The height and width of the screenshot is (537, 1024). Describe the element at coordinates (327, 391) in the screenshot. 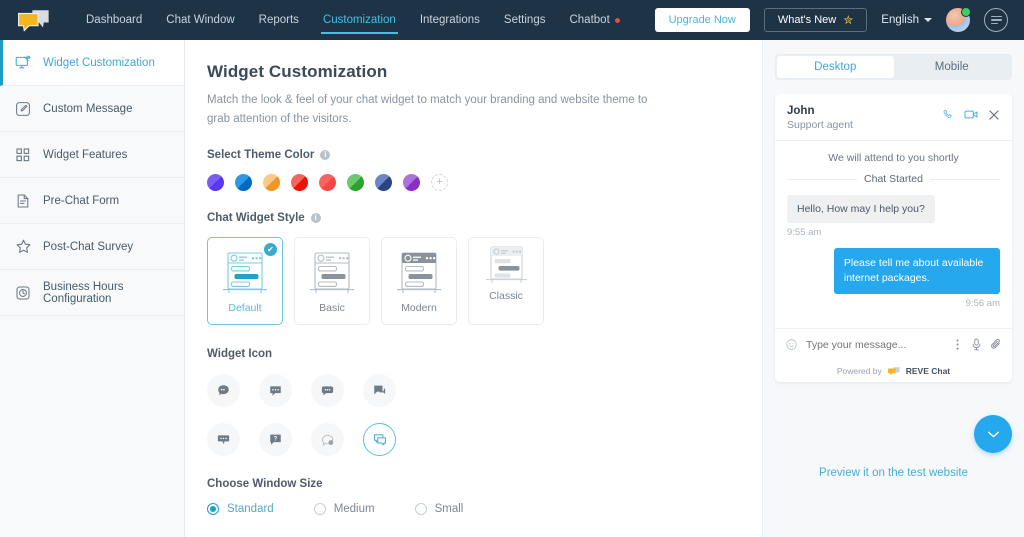

I see `widget-icon-chat-bubble-rounded` at that location.